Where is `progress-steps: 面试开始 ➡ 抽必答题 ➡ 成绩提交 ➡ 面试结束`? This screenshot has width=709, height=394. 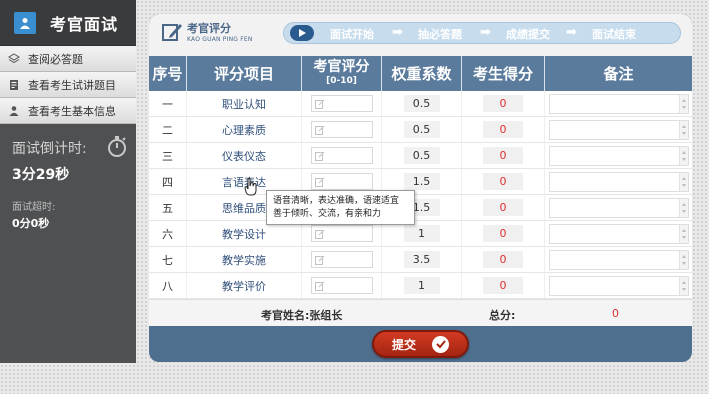 progress-steps: 面试开始 ➡ 抽必答题 ➡ 成绩提交 ➡ 面试结束 is located at coordinates (482, 33).